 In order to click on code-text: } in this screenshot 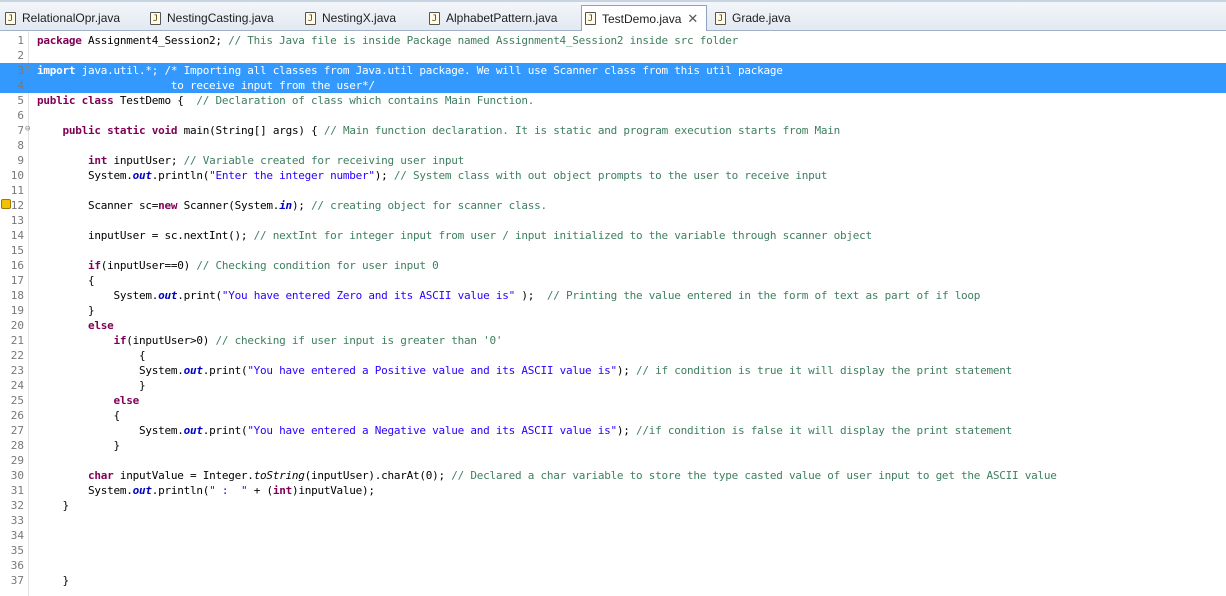, I will do `click(53, 505)`.